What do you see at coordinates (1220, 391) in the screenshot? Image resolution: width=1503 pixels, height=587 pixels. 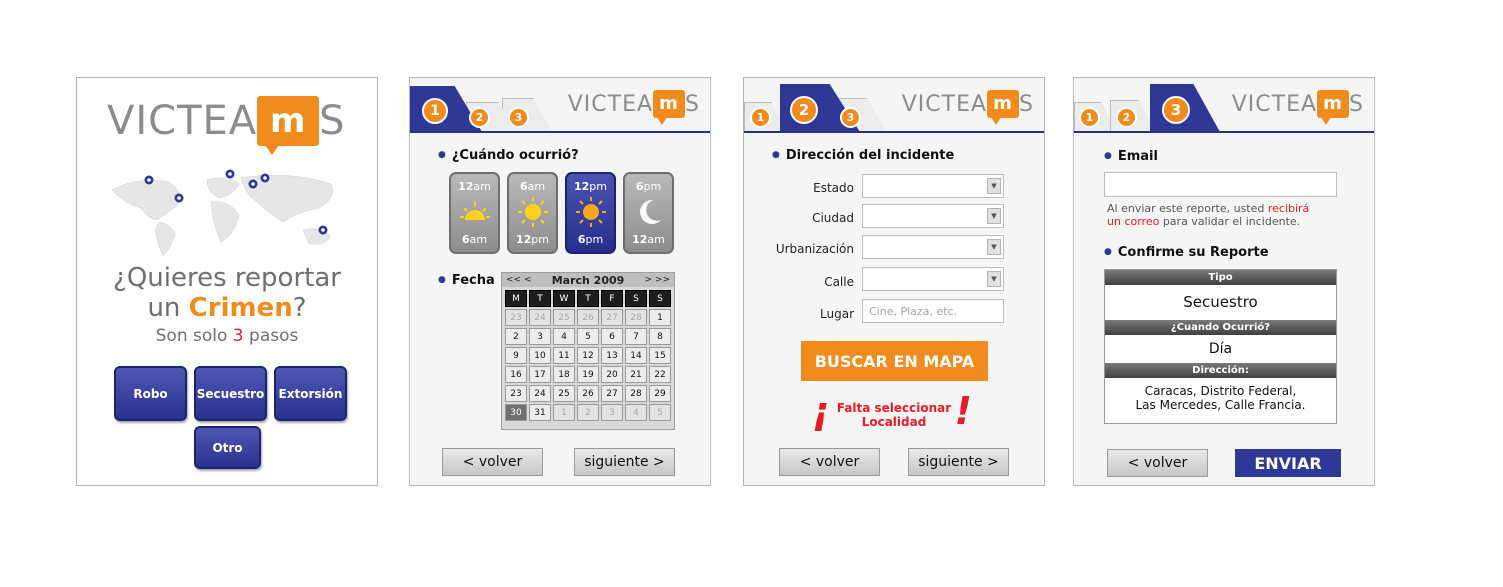 I see `address-line-1: Caracas, Distrito Federal,` at bounding box center [1220, 391].